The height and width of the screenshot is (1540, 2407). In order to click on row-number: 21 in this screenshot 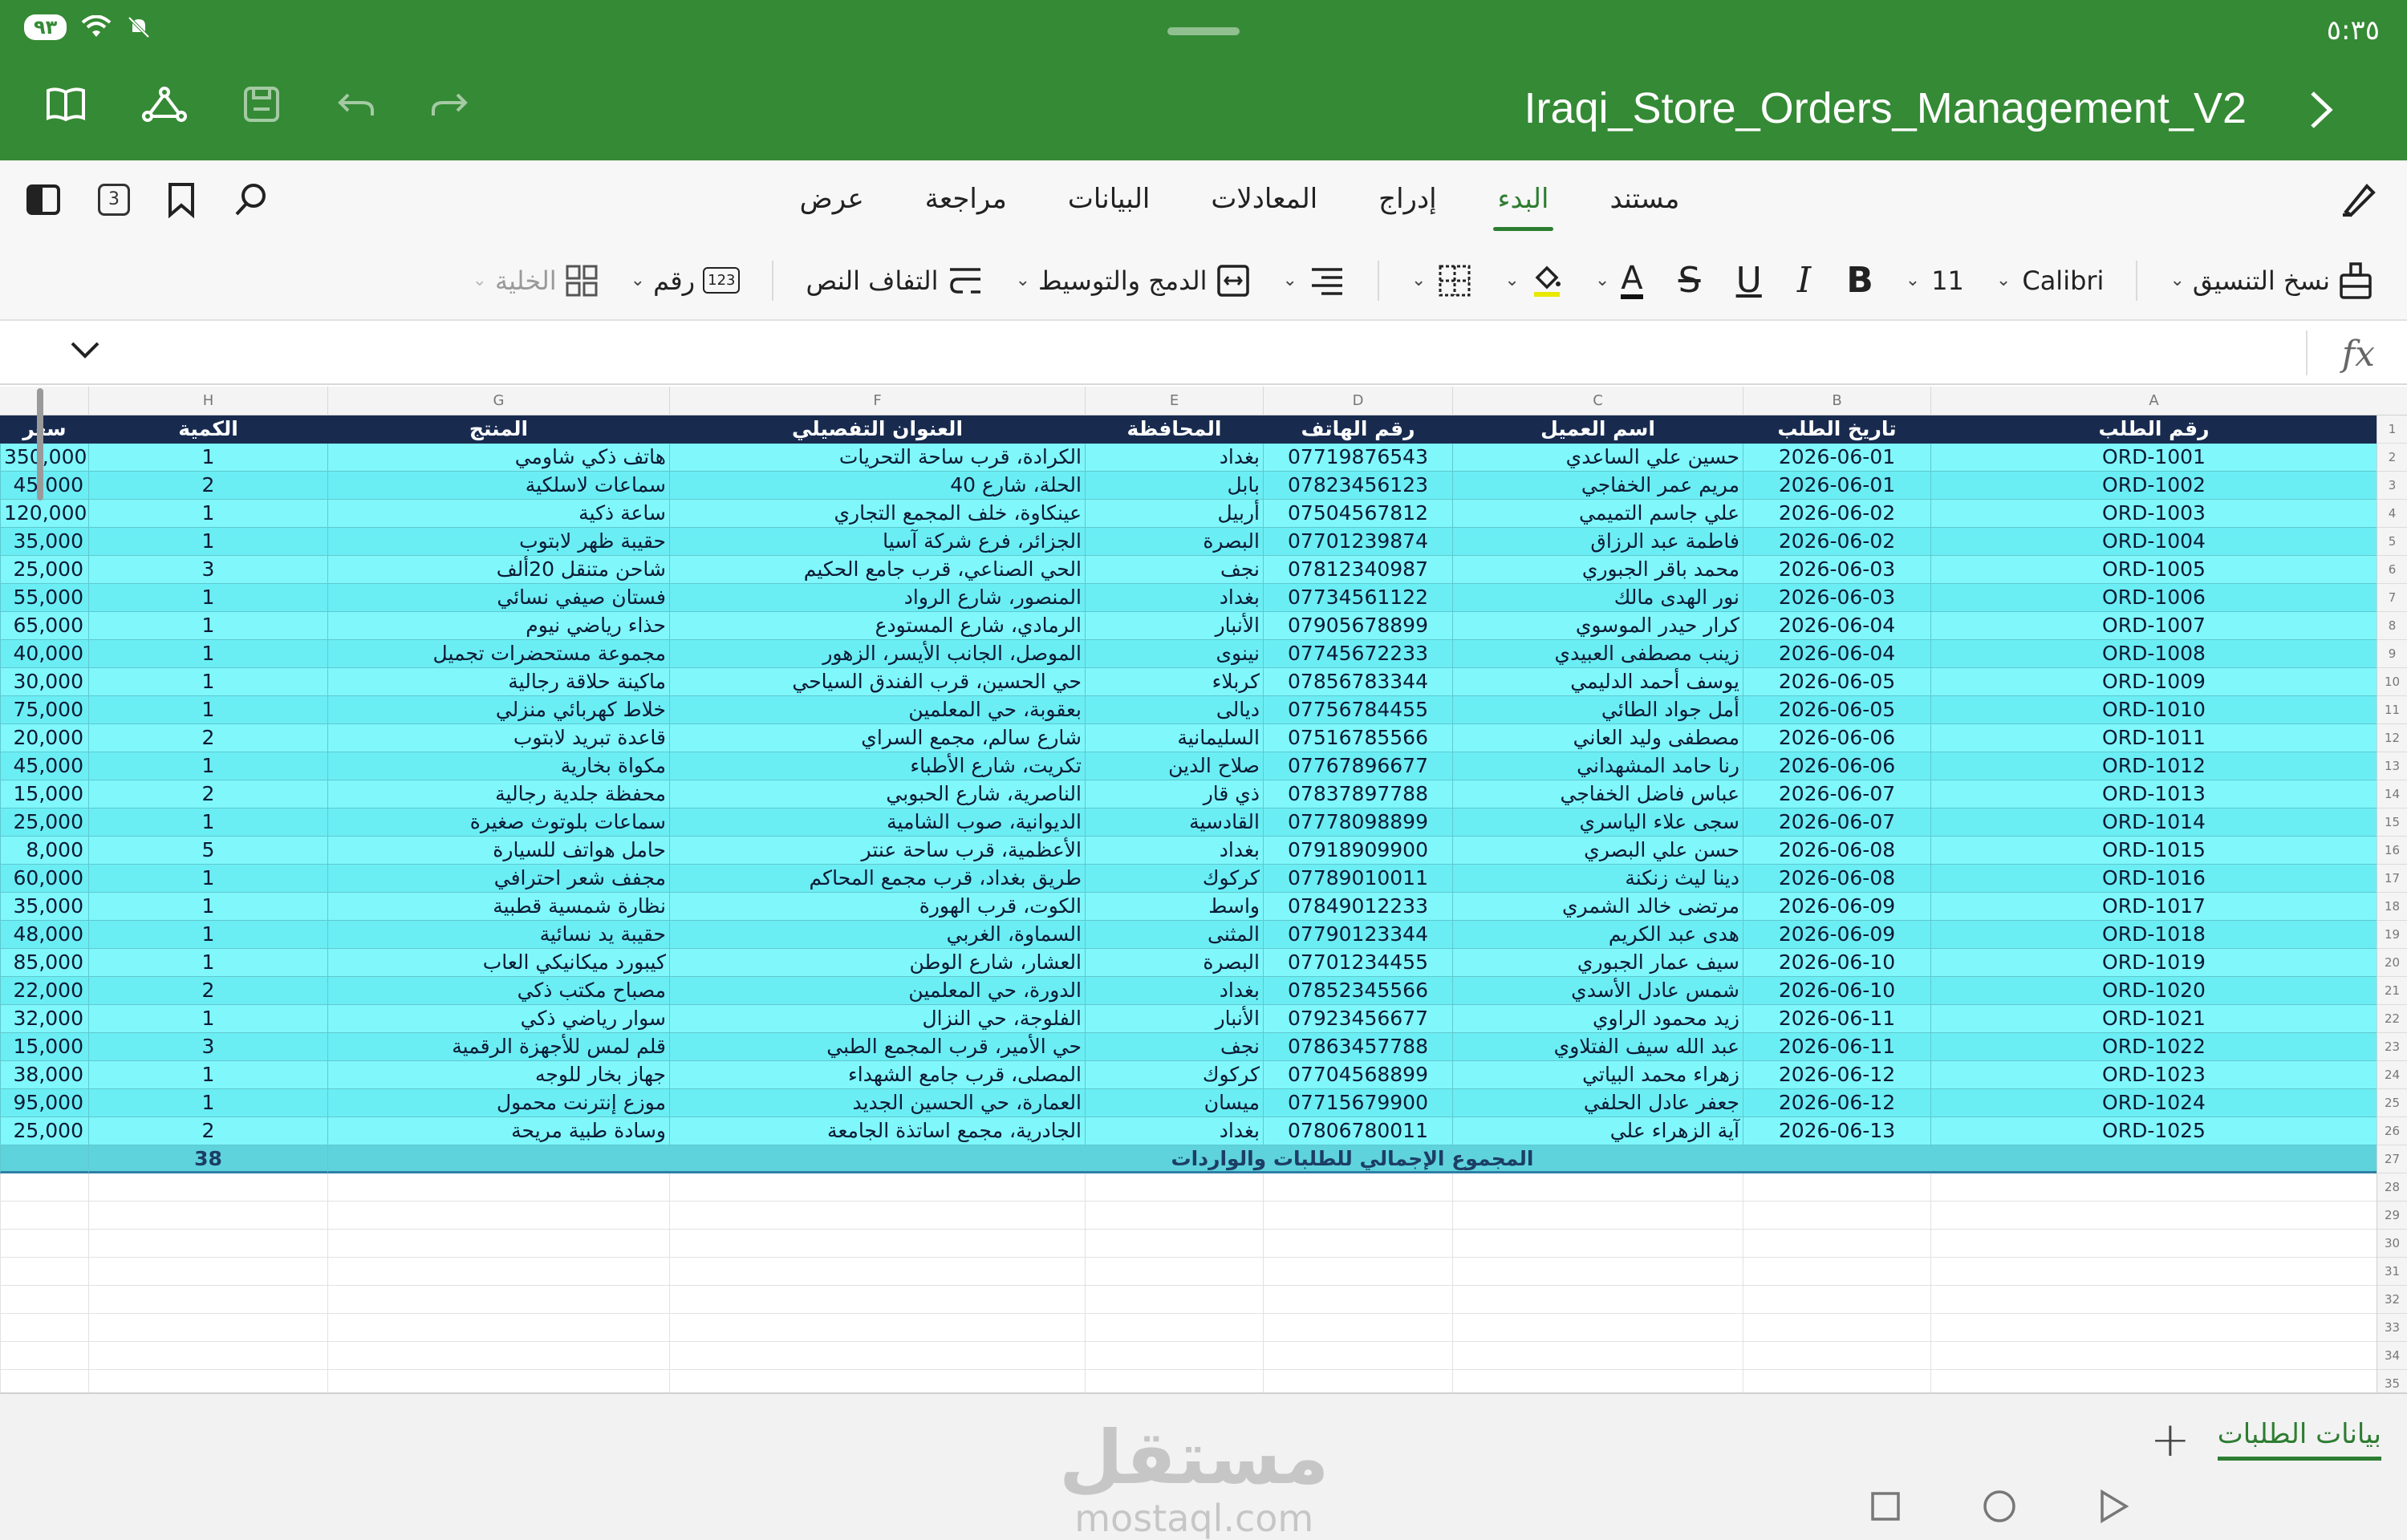, I will do `click(2392, 991)`.